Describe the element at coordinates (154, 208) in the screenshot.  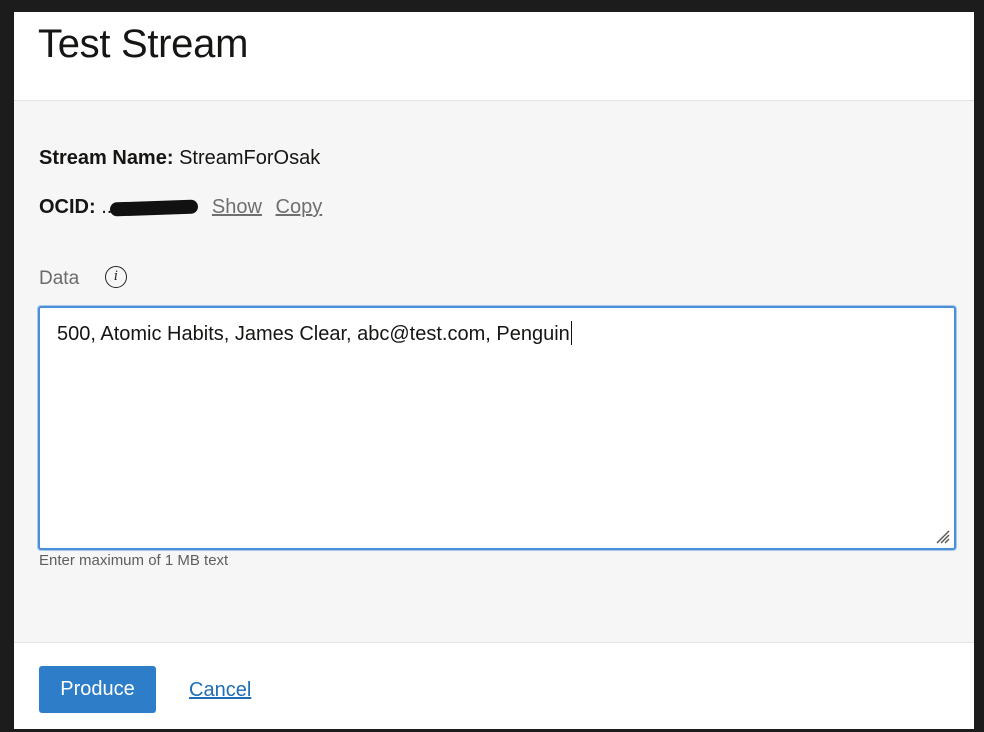
I see `ocid-redaction` at that location.